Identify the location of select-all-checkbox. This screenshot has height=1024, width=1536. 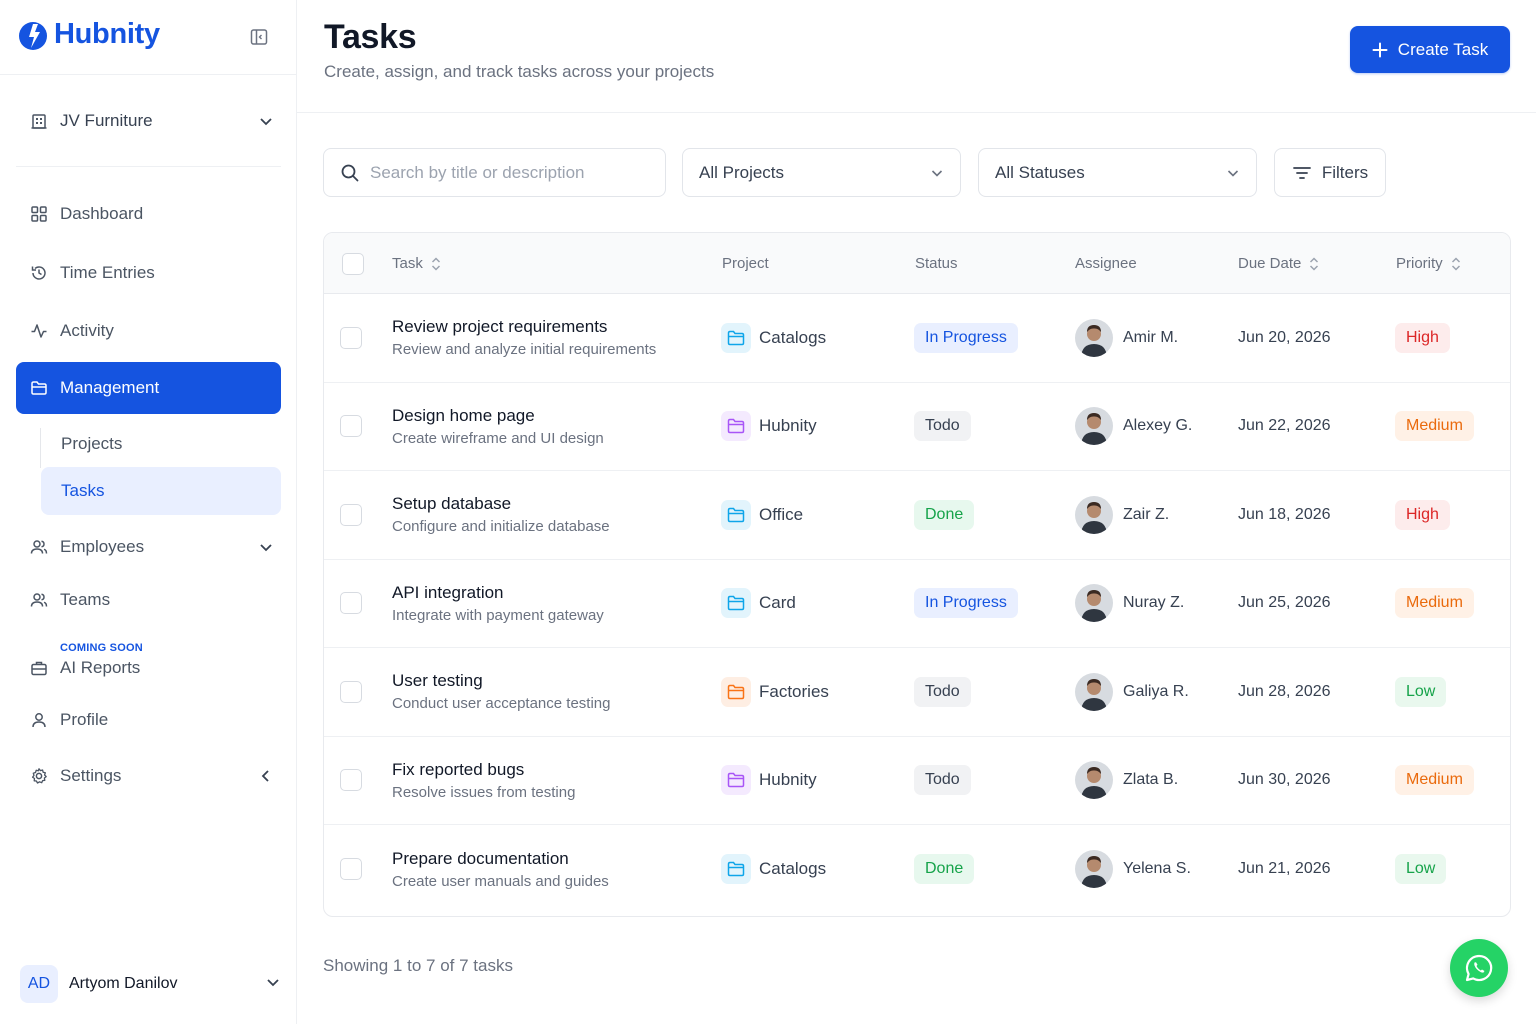
(353, 263).